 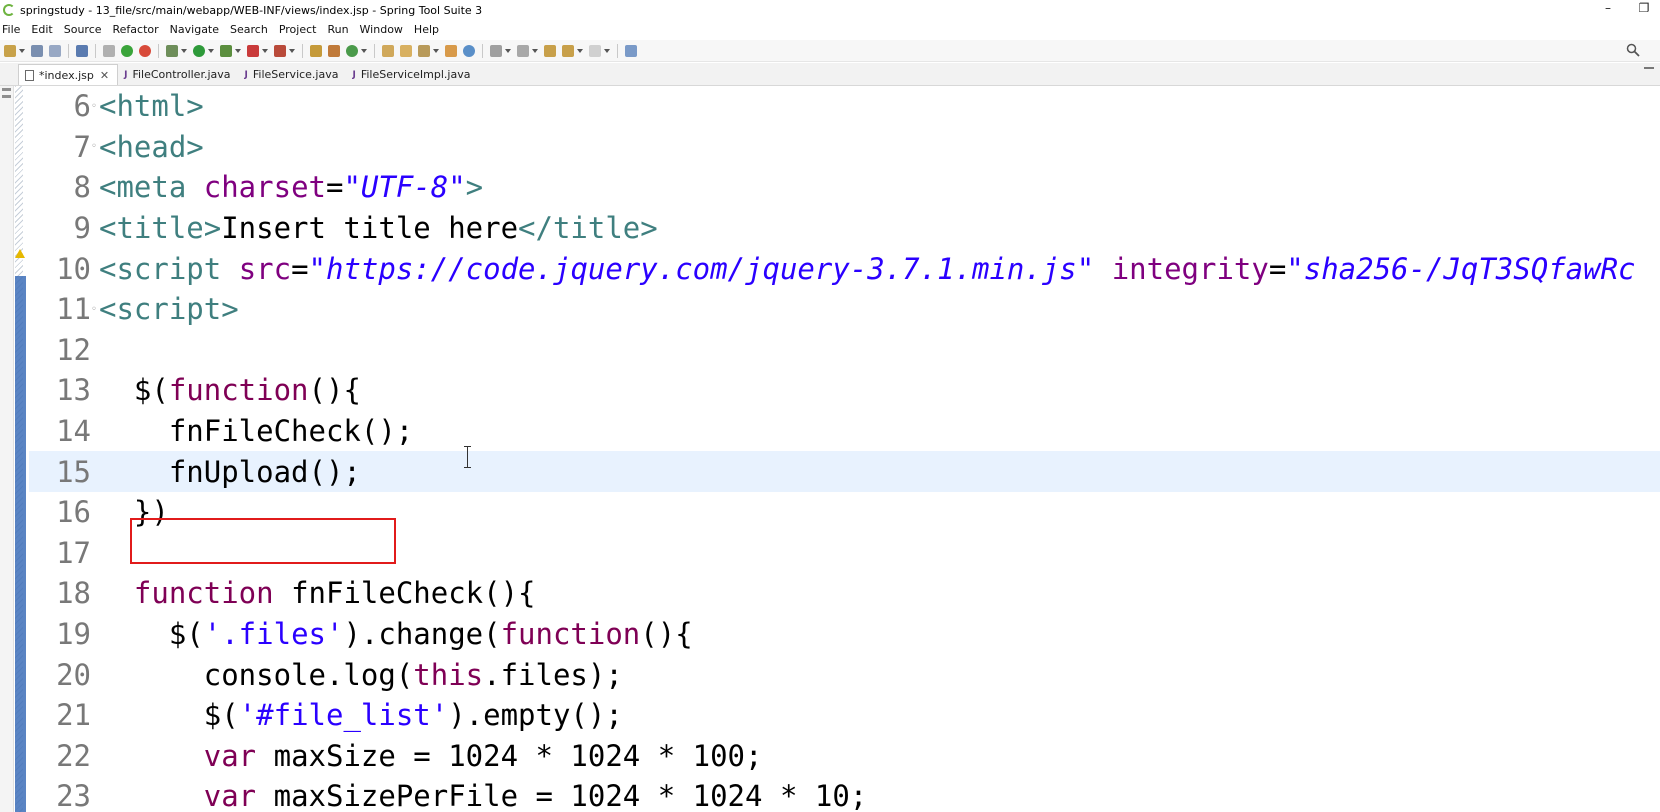 I want to click on restore-view-icon, so click(x=6, y=89).